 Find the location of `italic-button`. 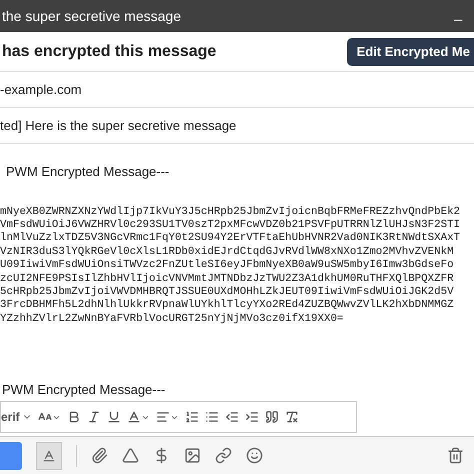

italic-button is located at coordinates (93, 417).